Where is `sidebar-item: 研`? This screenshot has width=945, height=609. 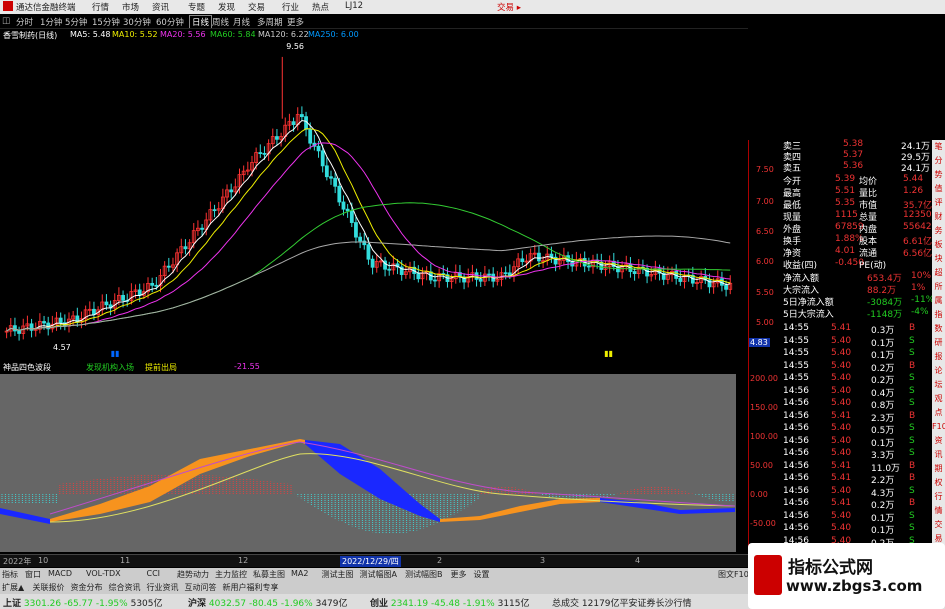
sidebar-item: 研 is located at coordinates (938, 343).